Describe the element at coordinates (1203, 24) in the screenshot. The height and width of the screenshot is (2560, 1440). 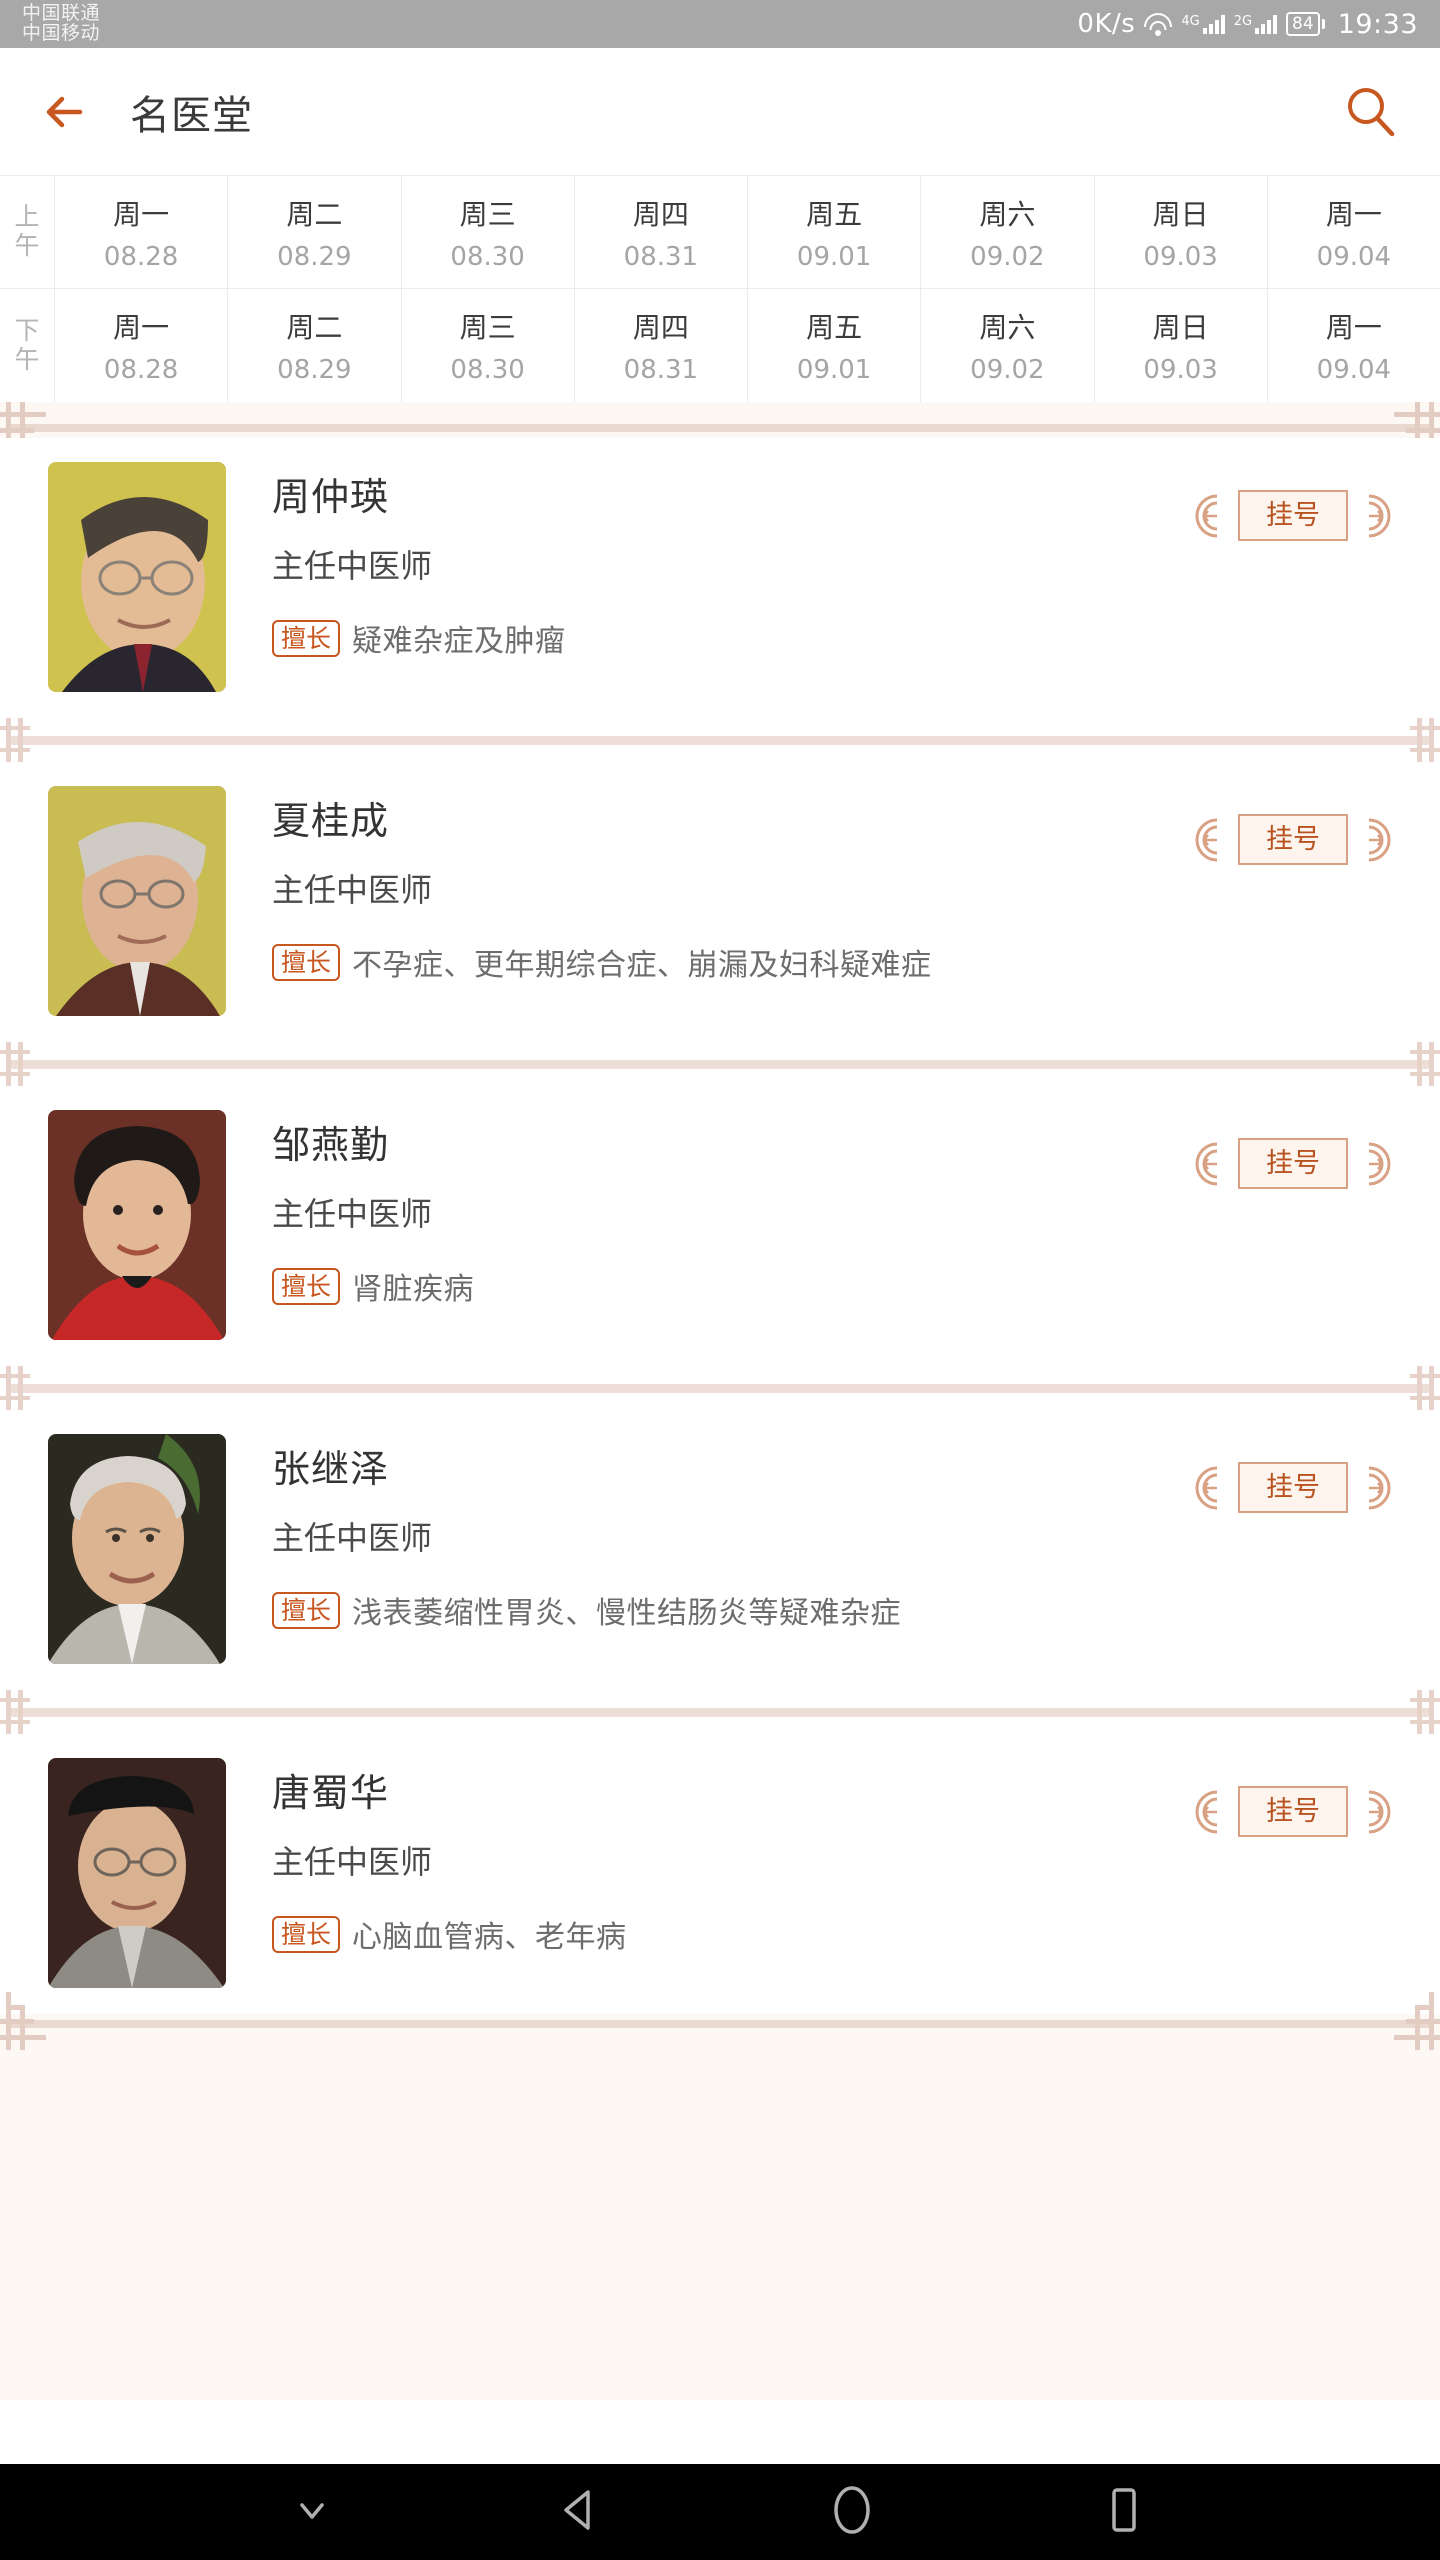
I see `sim1-signal-icon: 4G` at that location.